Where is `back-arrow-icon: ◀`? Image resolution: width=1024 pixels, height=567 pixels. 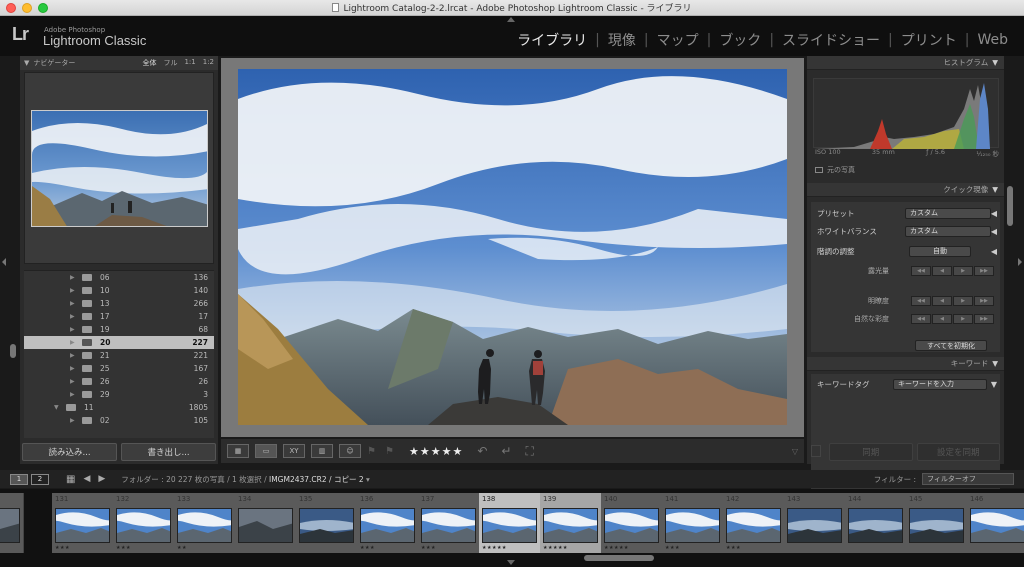 back-arrow-icon: ◀ is located at coordinates (86, 479).